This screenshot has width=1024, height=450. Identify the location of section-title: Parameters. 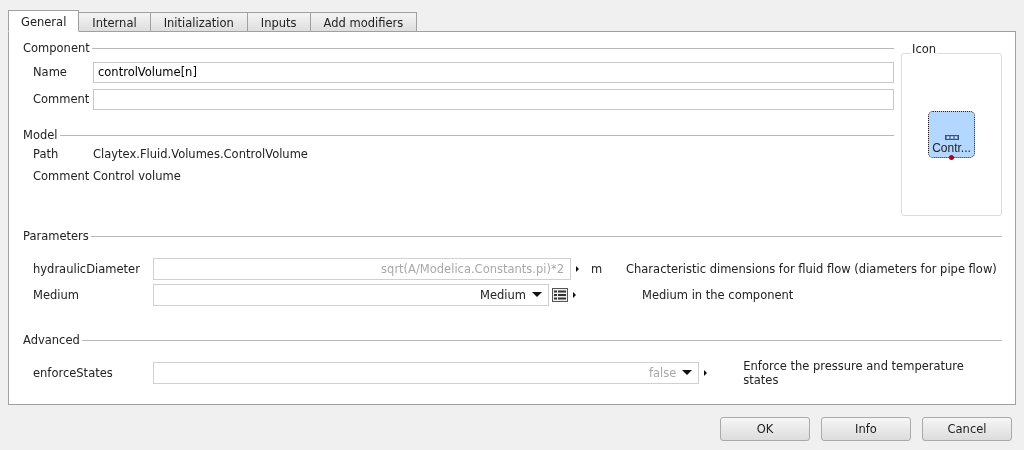
(56, 236).